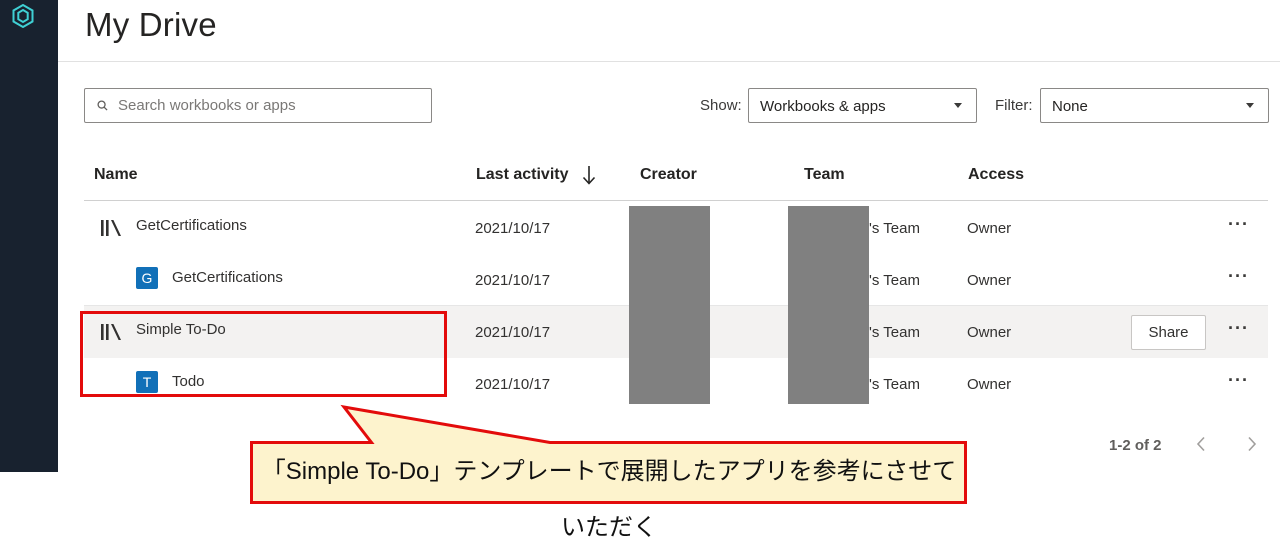  What do you see at coordinates (676, 200) in the screenshot?
I see `table-header-divider` at bounding box center [676, 200].